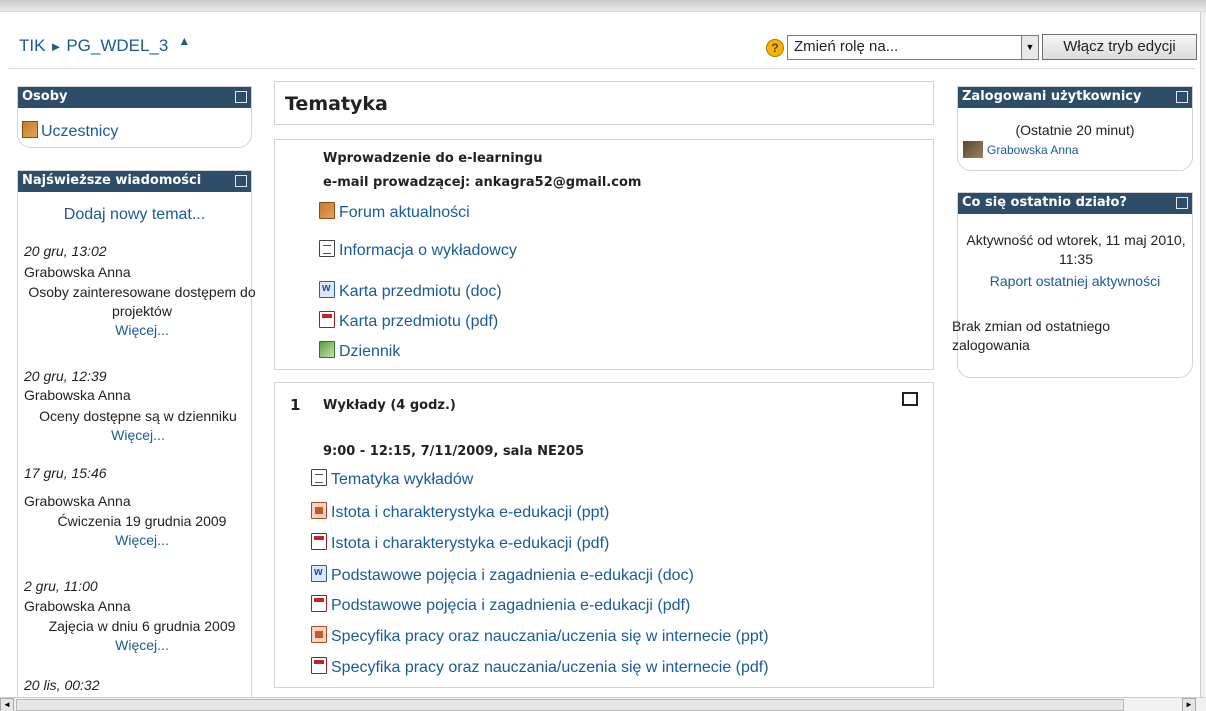  I want to click on people-icon, so click(30, 129).